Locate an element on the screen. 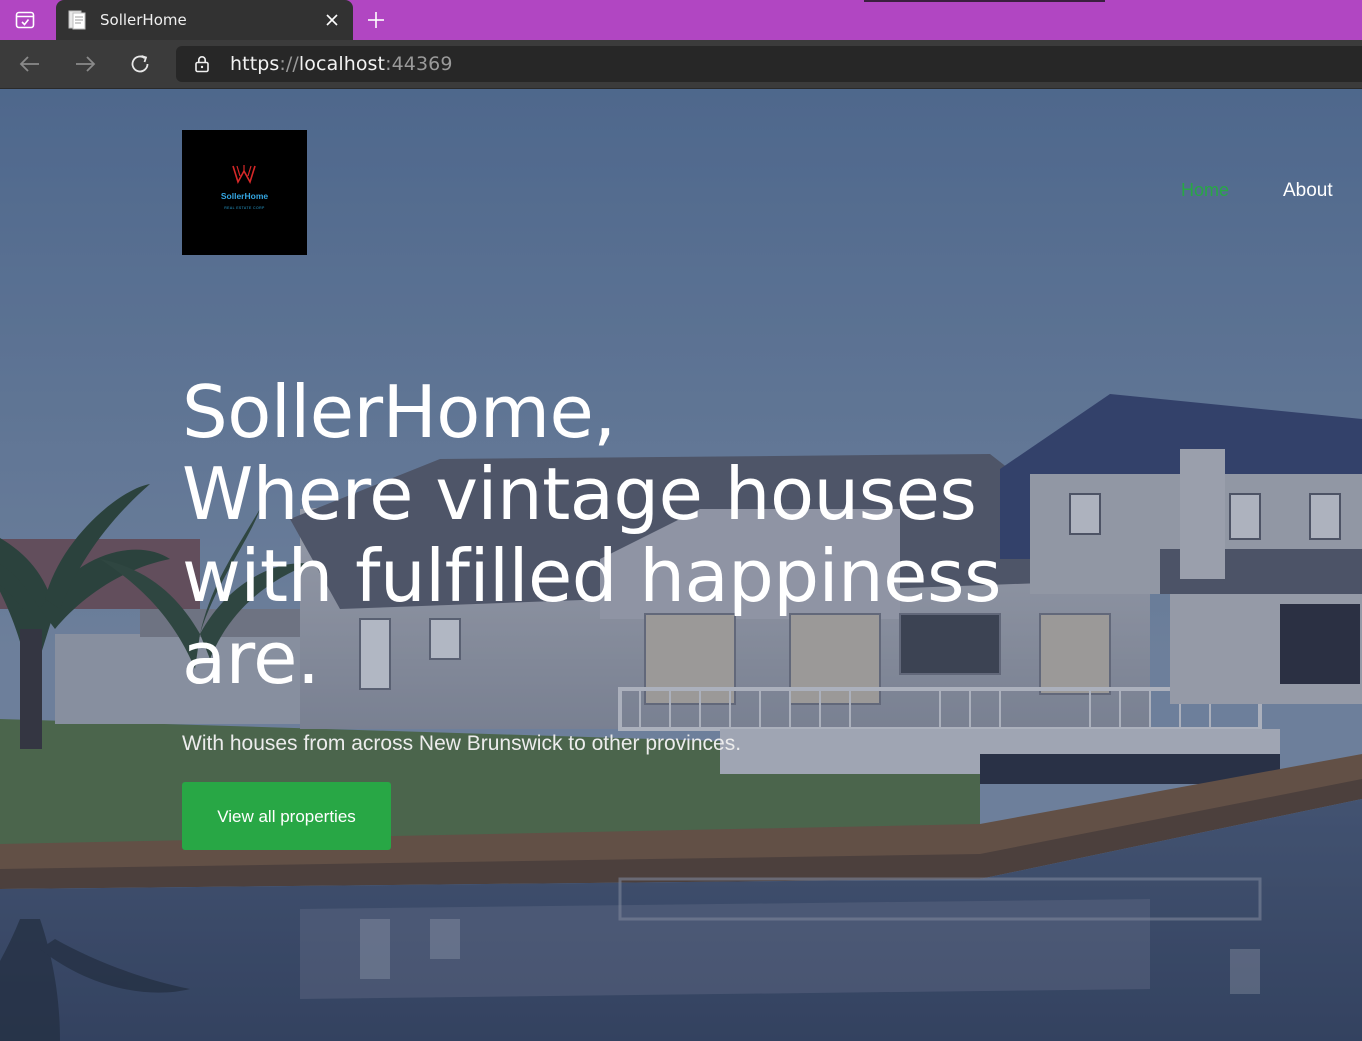  refresh-icon is located at coordinates (140, 64).